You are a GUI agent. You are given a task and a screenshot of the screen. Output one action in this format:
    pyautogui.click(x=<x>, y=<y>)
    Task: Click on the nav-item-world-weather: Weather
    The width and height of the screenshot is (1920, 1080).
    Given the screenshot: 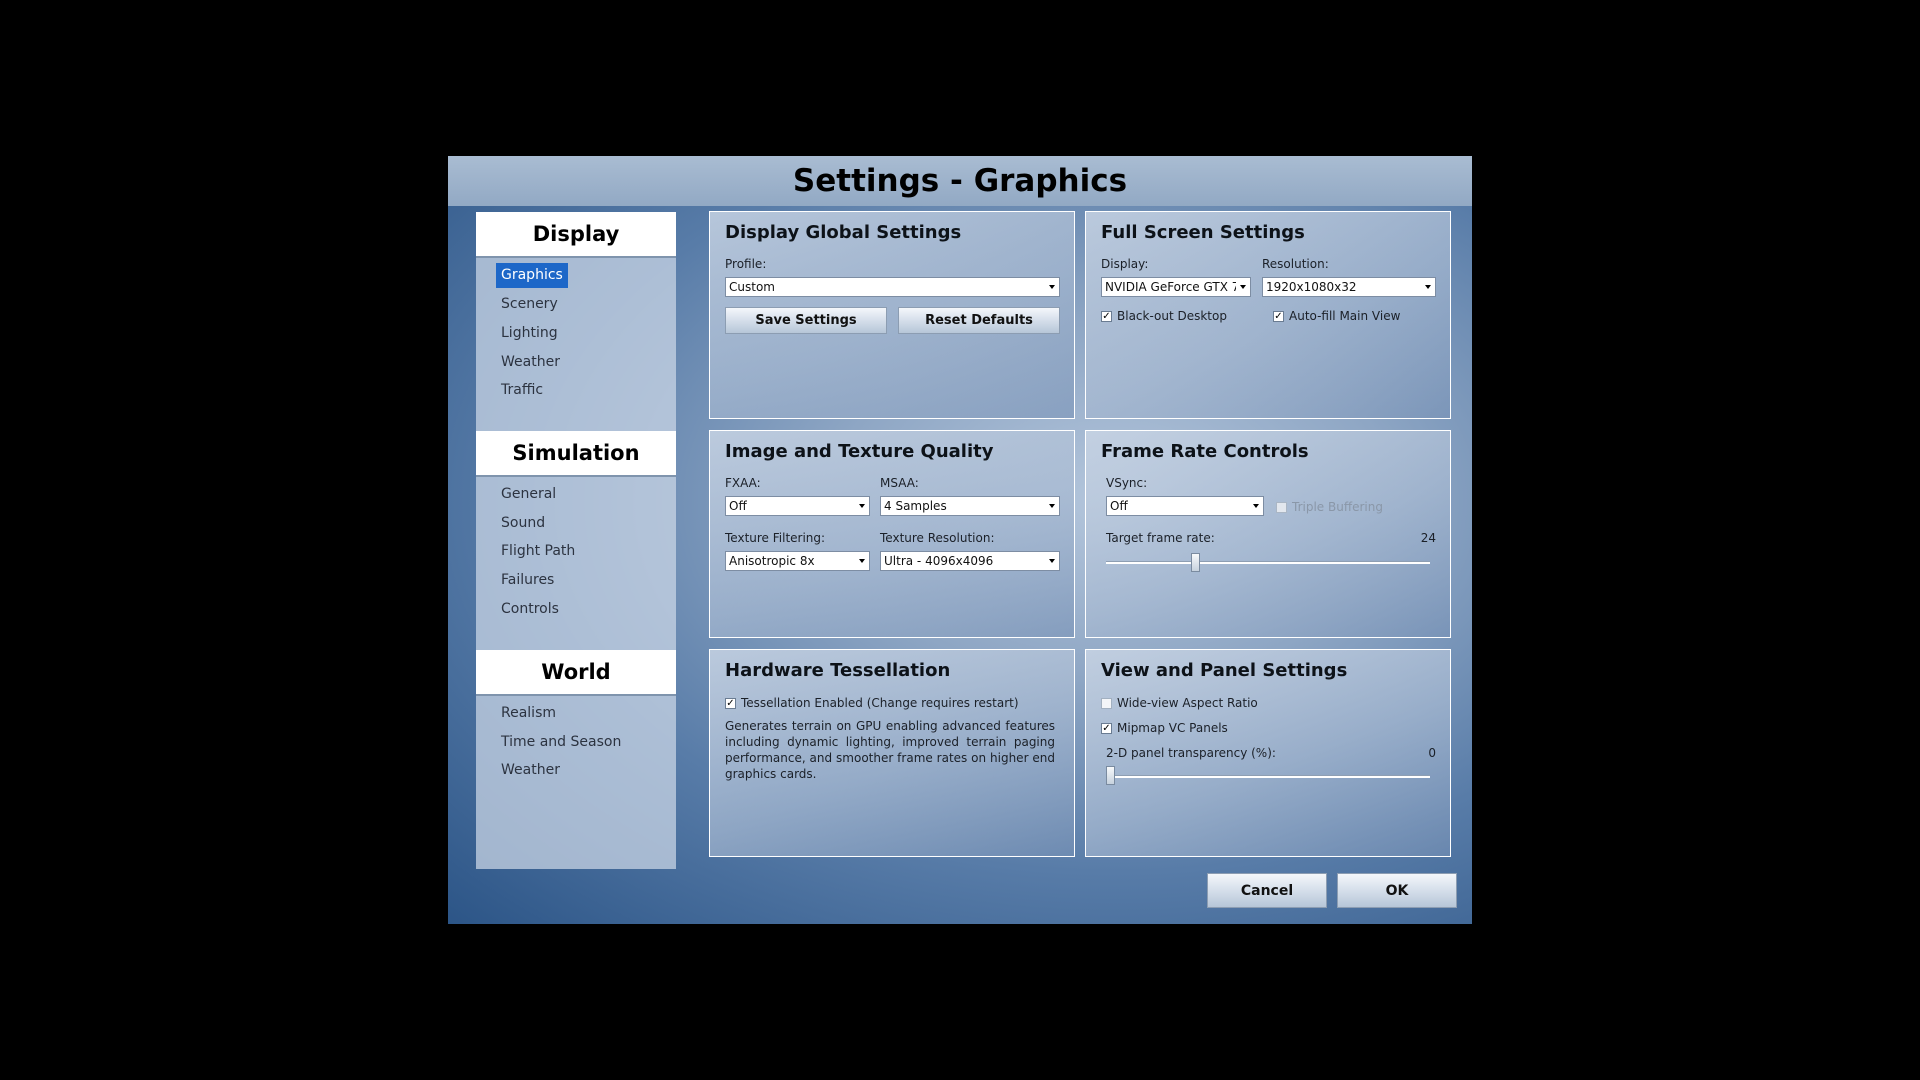 What is the action you would take?
    pyautogui.click(x=530, y=770)
    